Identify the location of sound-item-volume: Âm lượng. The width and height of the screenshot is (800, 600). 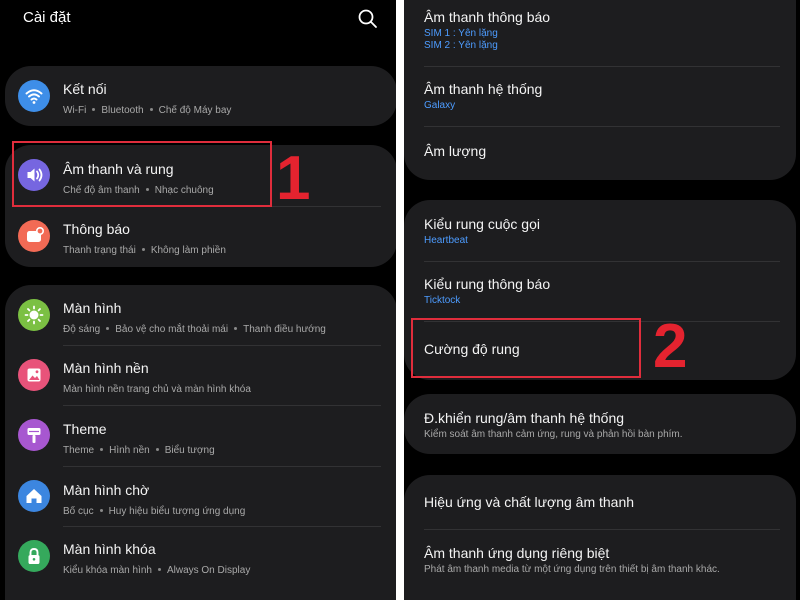
(600, 153).